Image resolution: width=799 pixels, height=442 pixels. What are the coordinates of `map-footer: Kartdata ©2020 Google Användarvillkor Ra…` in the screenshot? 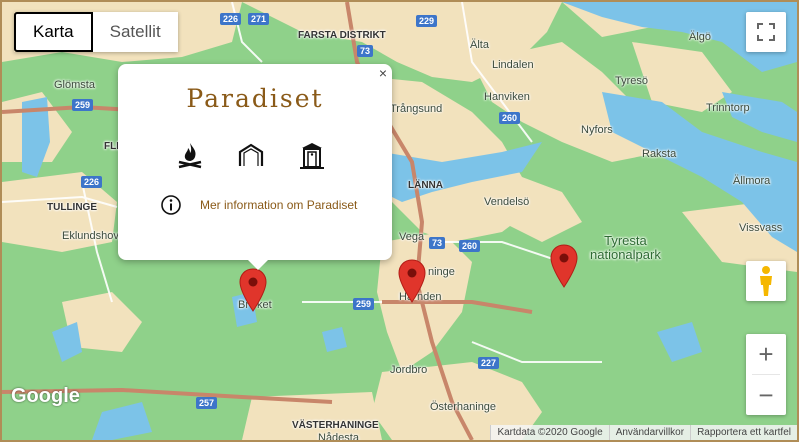 It's located at (643, 432).